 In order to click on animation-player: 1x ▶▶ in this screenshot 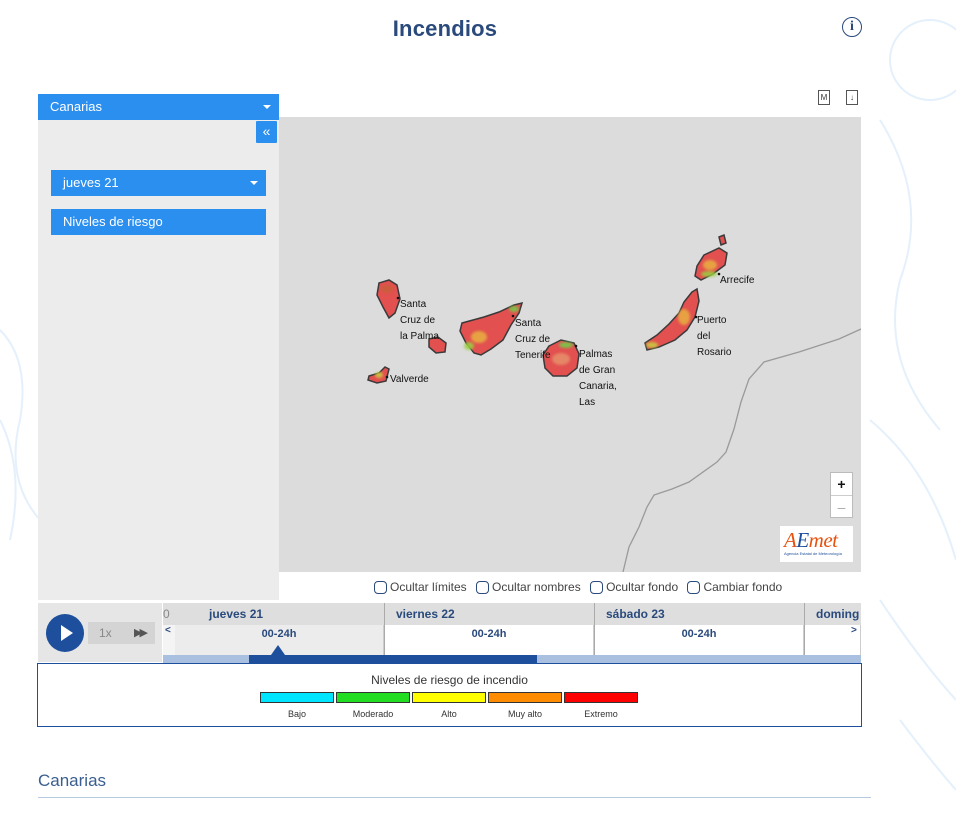, I will do `click(100, 632)`.